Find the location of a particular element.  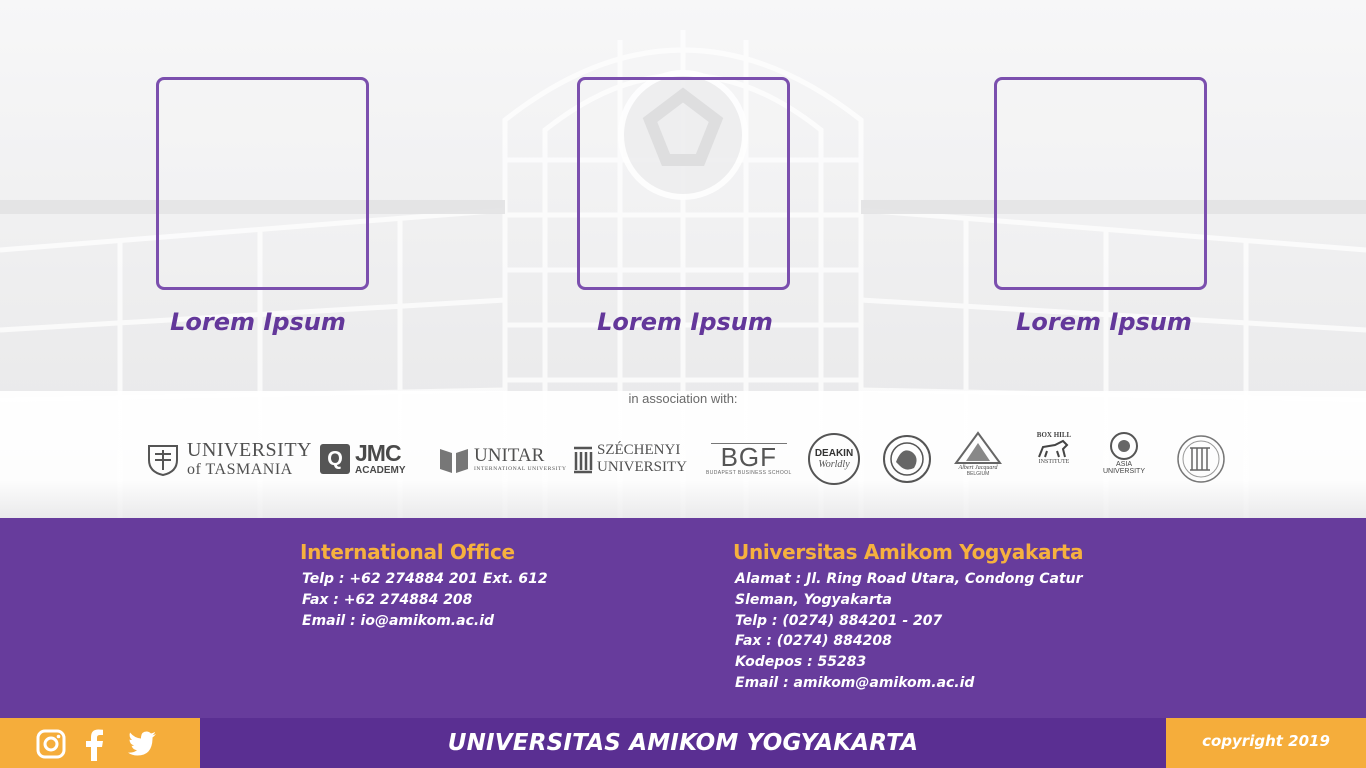

logo-text-line2: BELGIUM is located at coordinates (978, 474).